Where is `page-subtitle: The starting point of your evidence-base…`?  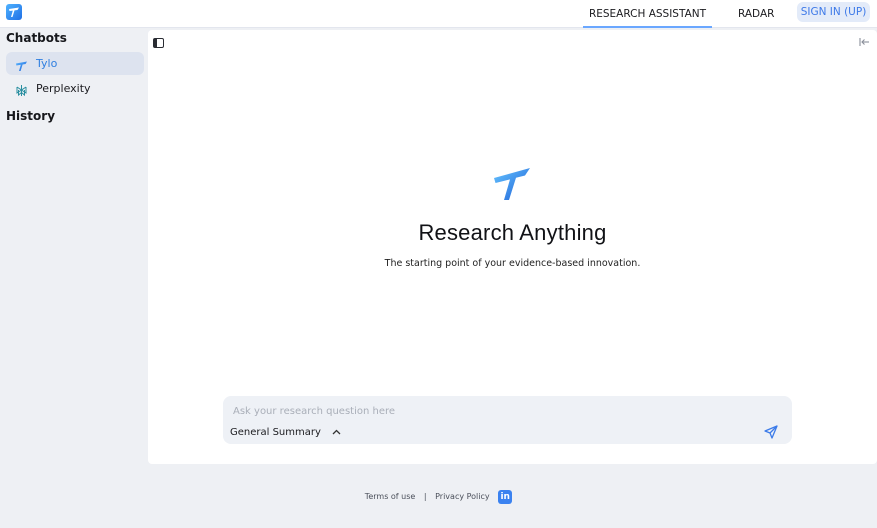 page-subtitle: The starting point of your evidence-base… is located at coordinates (512, 263).